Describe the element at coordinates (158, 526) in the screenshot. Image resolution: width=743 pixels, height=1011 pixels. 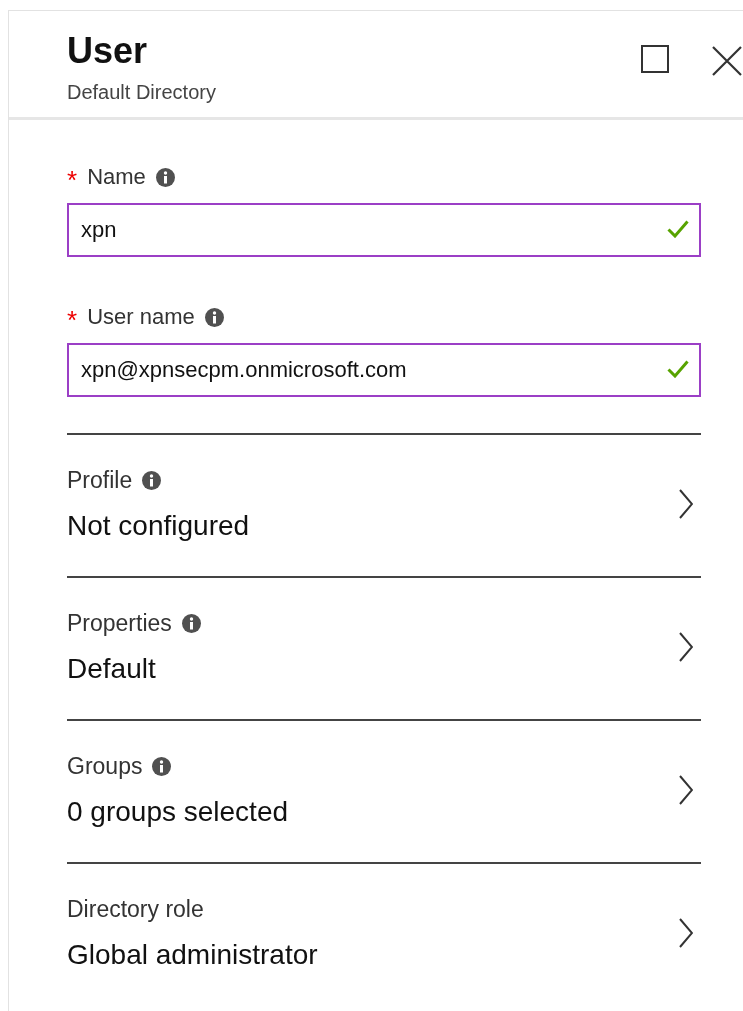
I see `section-value: Not configured` at that location.